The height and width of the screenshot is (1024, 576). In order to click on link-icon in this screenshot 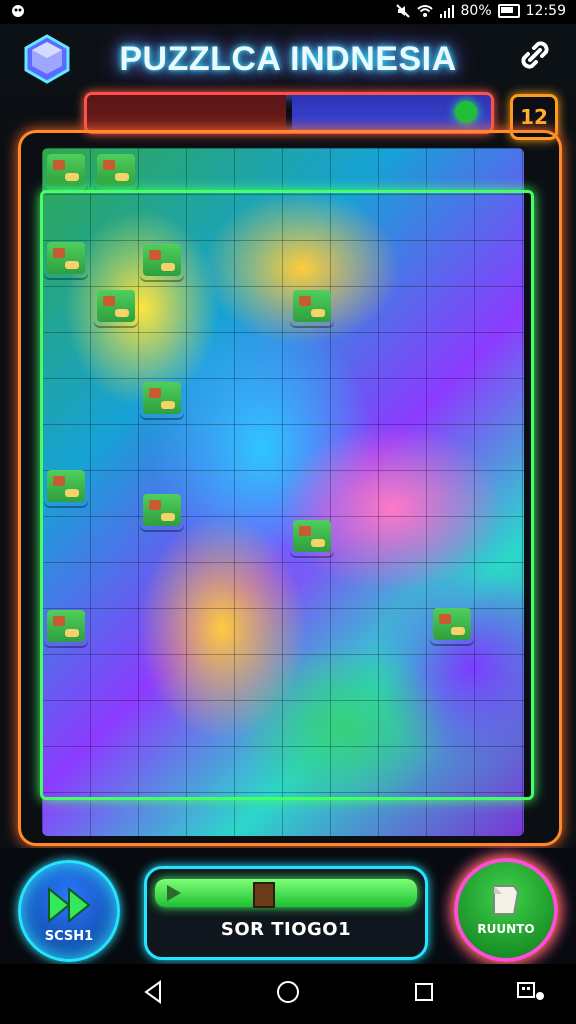, I will do `click(535, 55)`.